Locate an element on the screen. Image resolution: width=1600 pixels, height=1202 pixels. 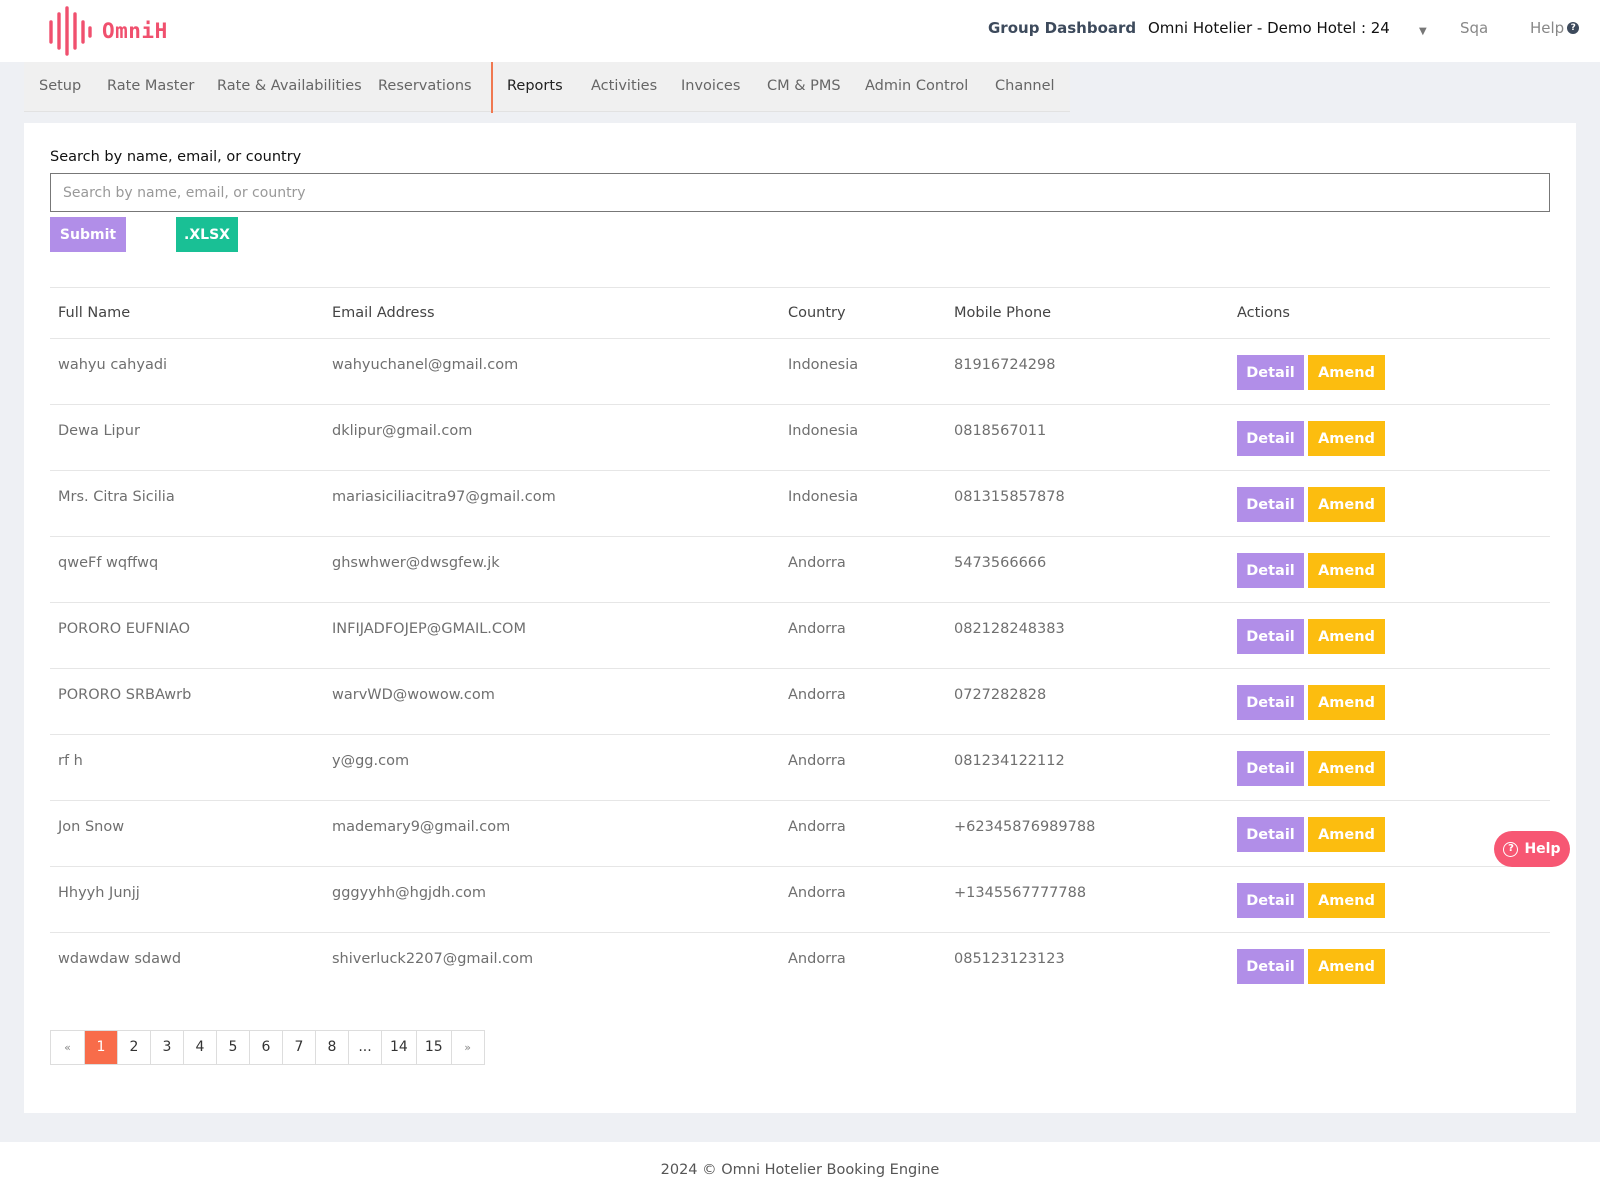
cell-full-name: Mrs. Citra Sicilia is located at coordinates (116, 497).